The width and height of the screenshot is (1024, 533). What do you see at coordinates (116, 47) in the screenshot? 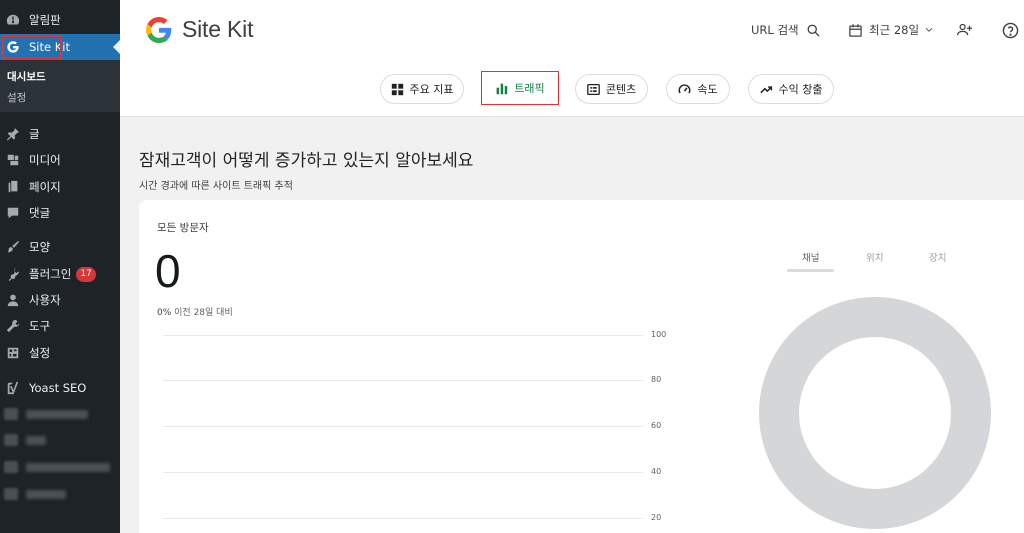
I see `active-menu-arrow` at bounding box center [116, 47].